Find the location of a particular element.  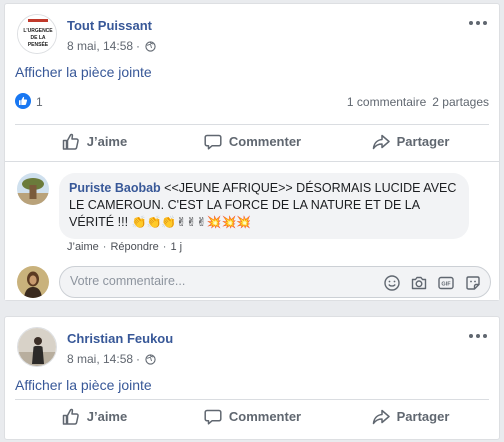

emoji-icon is located at coordinates (392, 283).